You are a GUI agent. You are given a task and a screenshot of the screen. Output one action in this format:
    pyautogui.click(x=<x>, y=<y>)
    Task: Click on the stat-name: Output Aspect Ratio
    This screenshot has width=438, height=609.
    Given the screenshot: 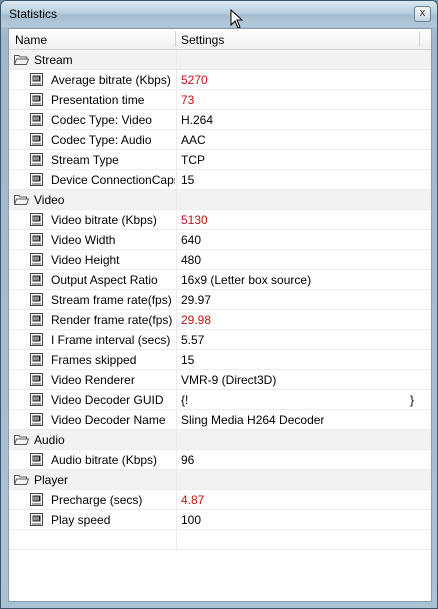 What is the action you would take?
    pyautogui.click(x=104, y=280)
    